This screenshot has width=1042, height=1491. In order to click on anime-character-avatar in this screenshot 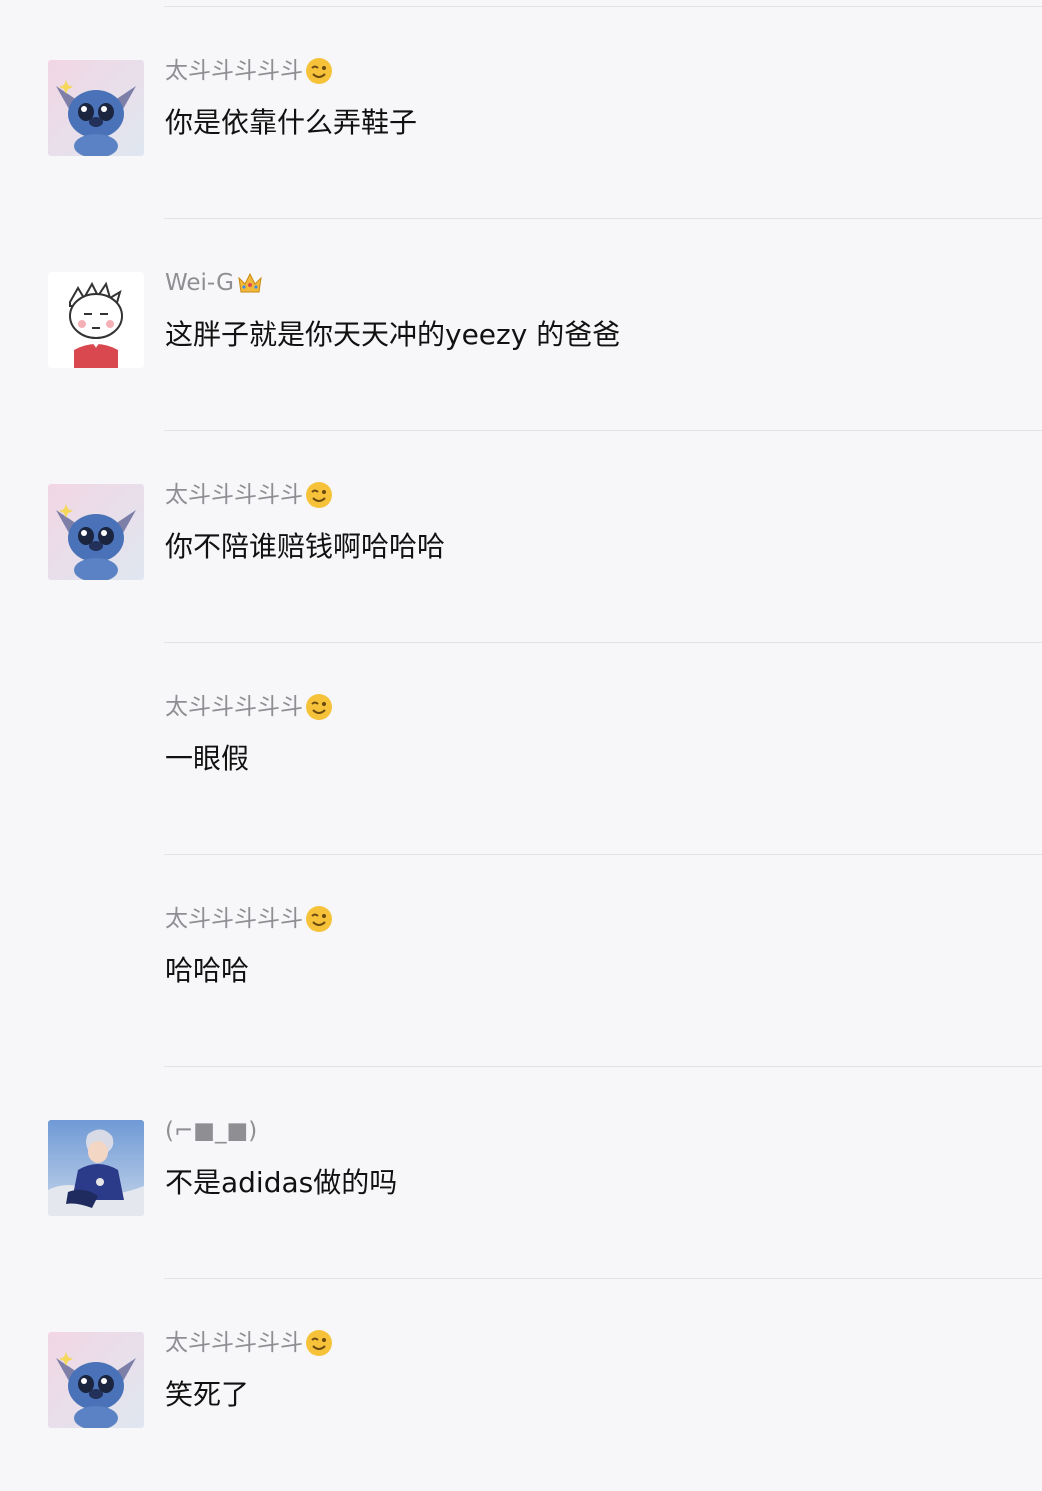, I will do `click(96, 1168)`.